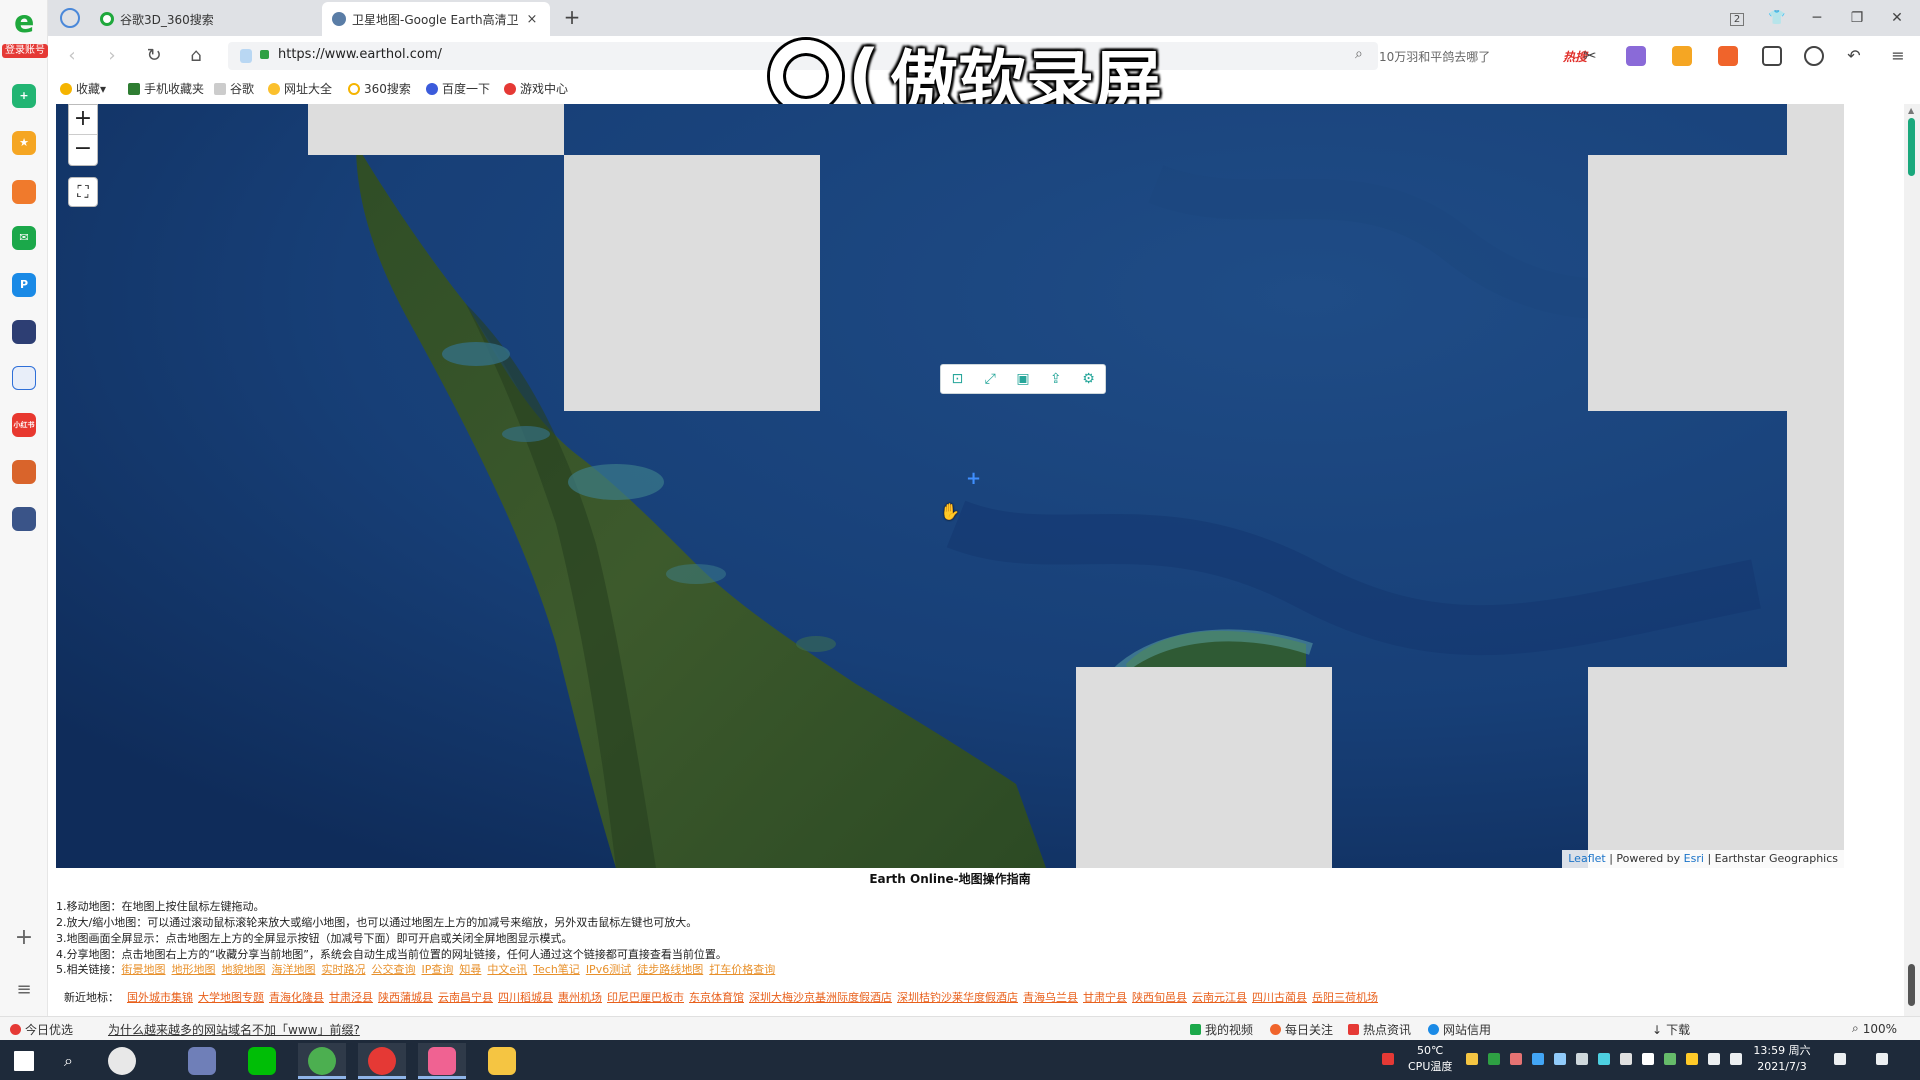 Image resolution: width=1920 pixels, height=1080 pixels. I want to click on tab-360-search: 谷歌3D_360搜索, so click(205, 19).